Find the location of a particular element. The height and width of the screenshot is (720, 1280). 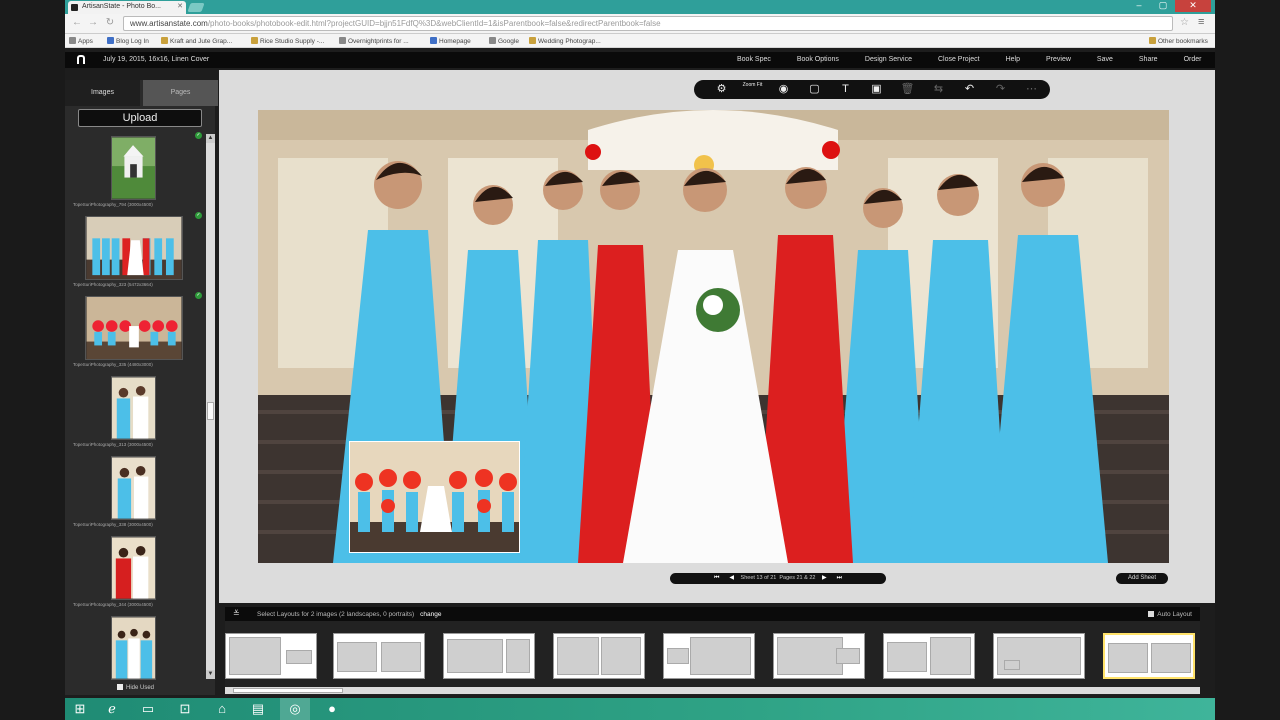

thumbnail-item: TopeSuriPhotography_335 (4480x3000) ✓ is located at coordinates (135, 332).